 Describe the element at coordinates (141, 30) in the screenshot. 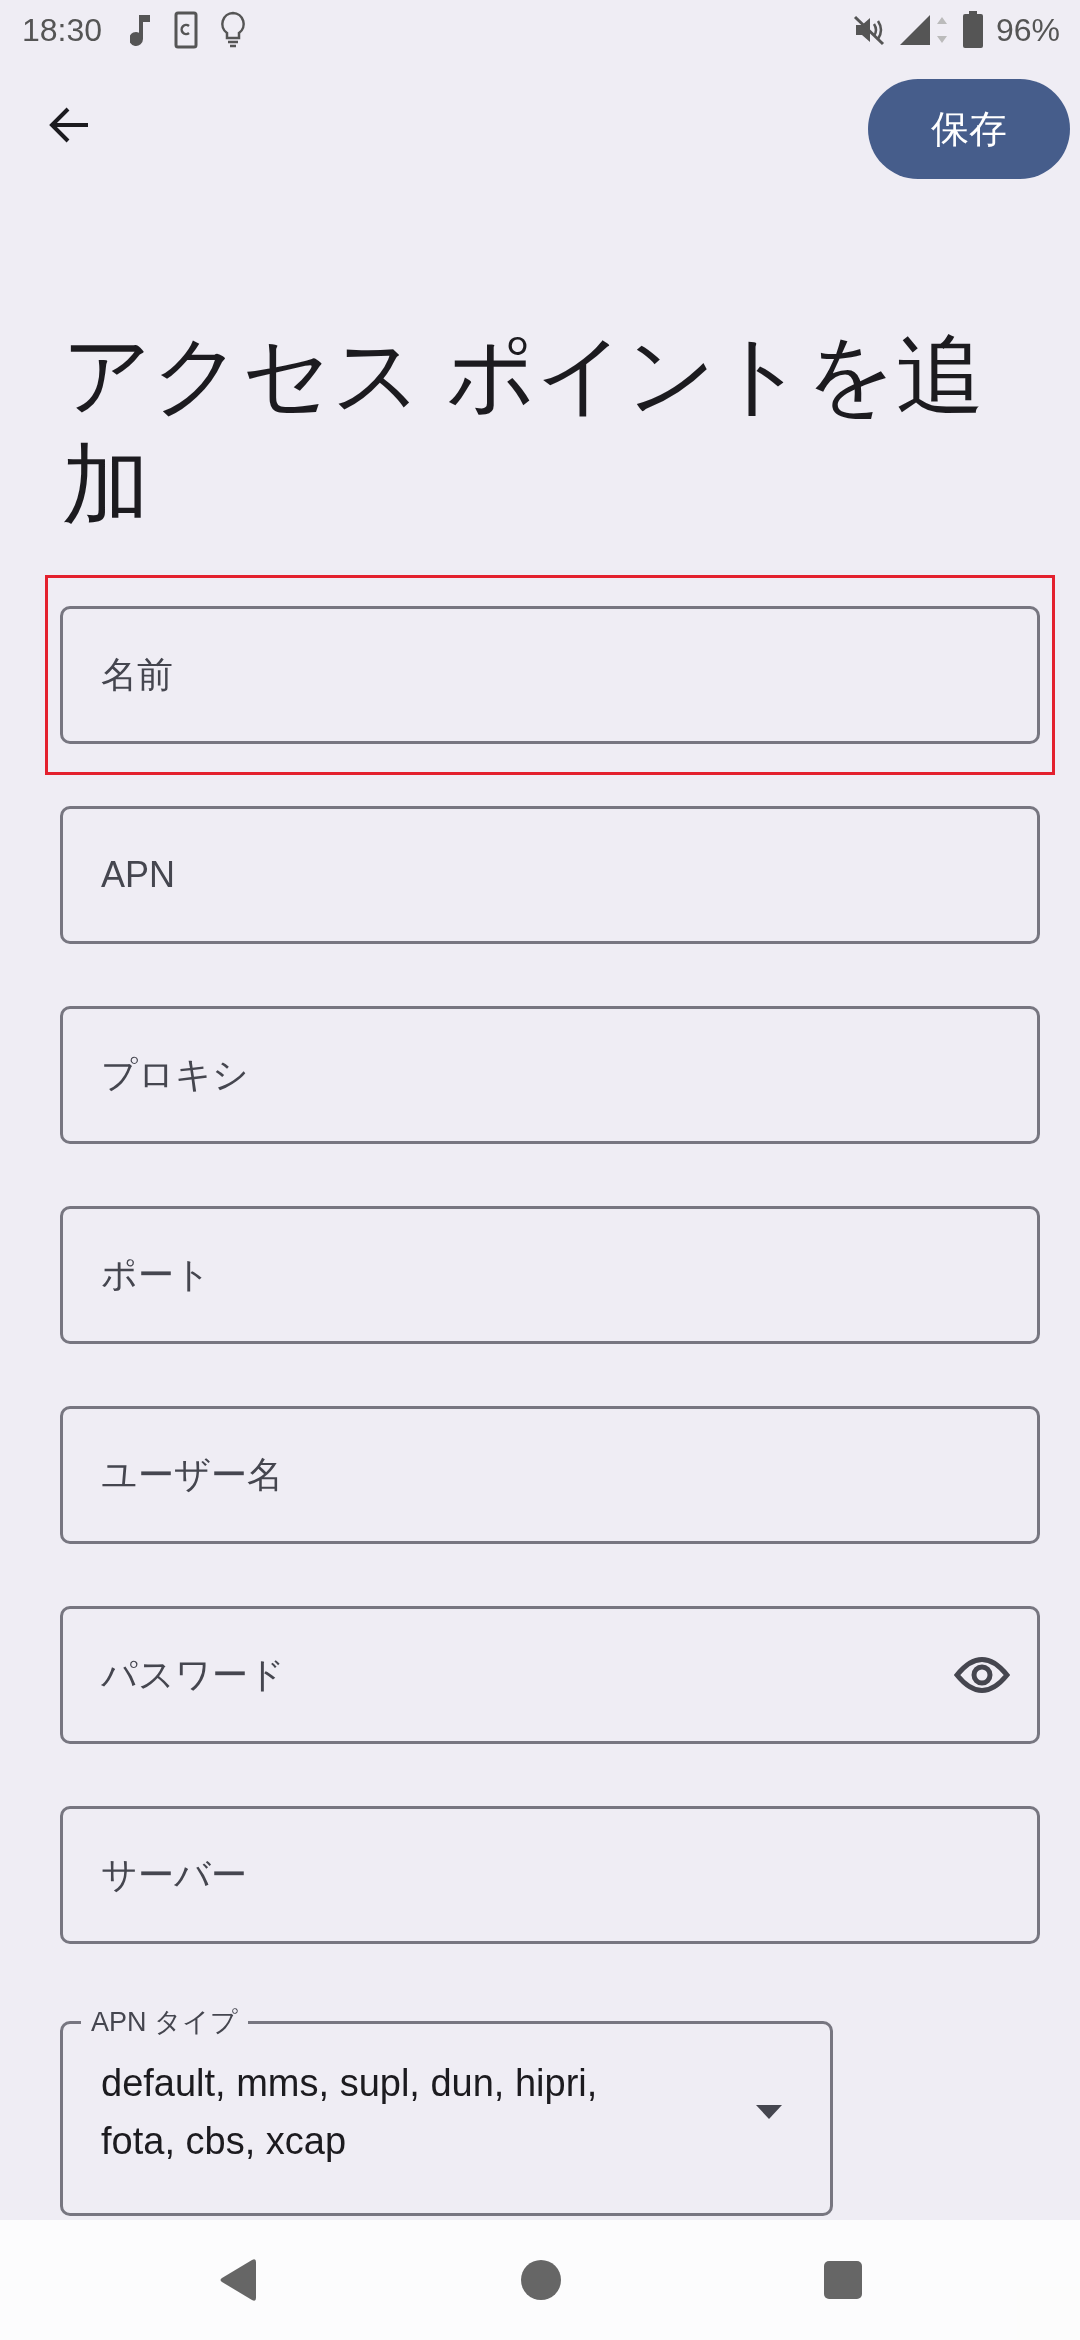

I see `music-note-icon` at that location.